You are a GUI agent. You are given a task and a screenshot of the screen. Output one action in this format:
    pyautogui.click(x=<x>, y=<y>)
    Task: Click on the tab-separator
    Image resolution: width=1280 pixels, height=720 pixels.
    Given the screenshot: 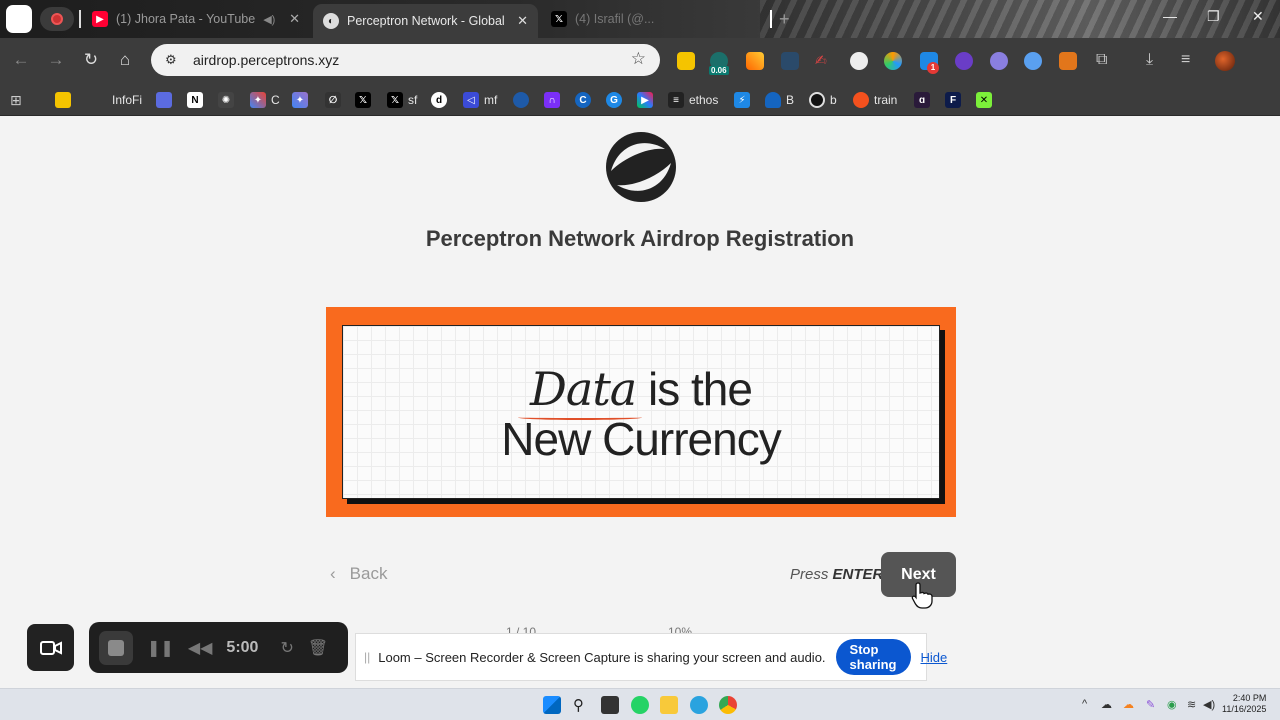 What is the action you would take?
    pyautogui.click(x=771, y=19)
    